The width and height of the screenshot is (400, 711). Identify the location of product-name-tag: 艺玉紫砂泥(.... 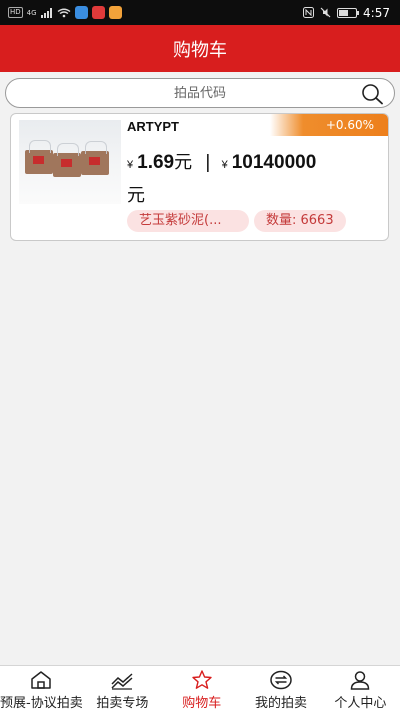
(188, 221).